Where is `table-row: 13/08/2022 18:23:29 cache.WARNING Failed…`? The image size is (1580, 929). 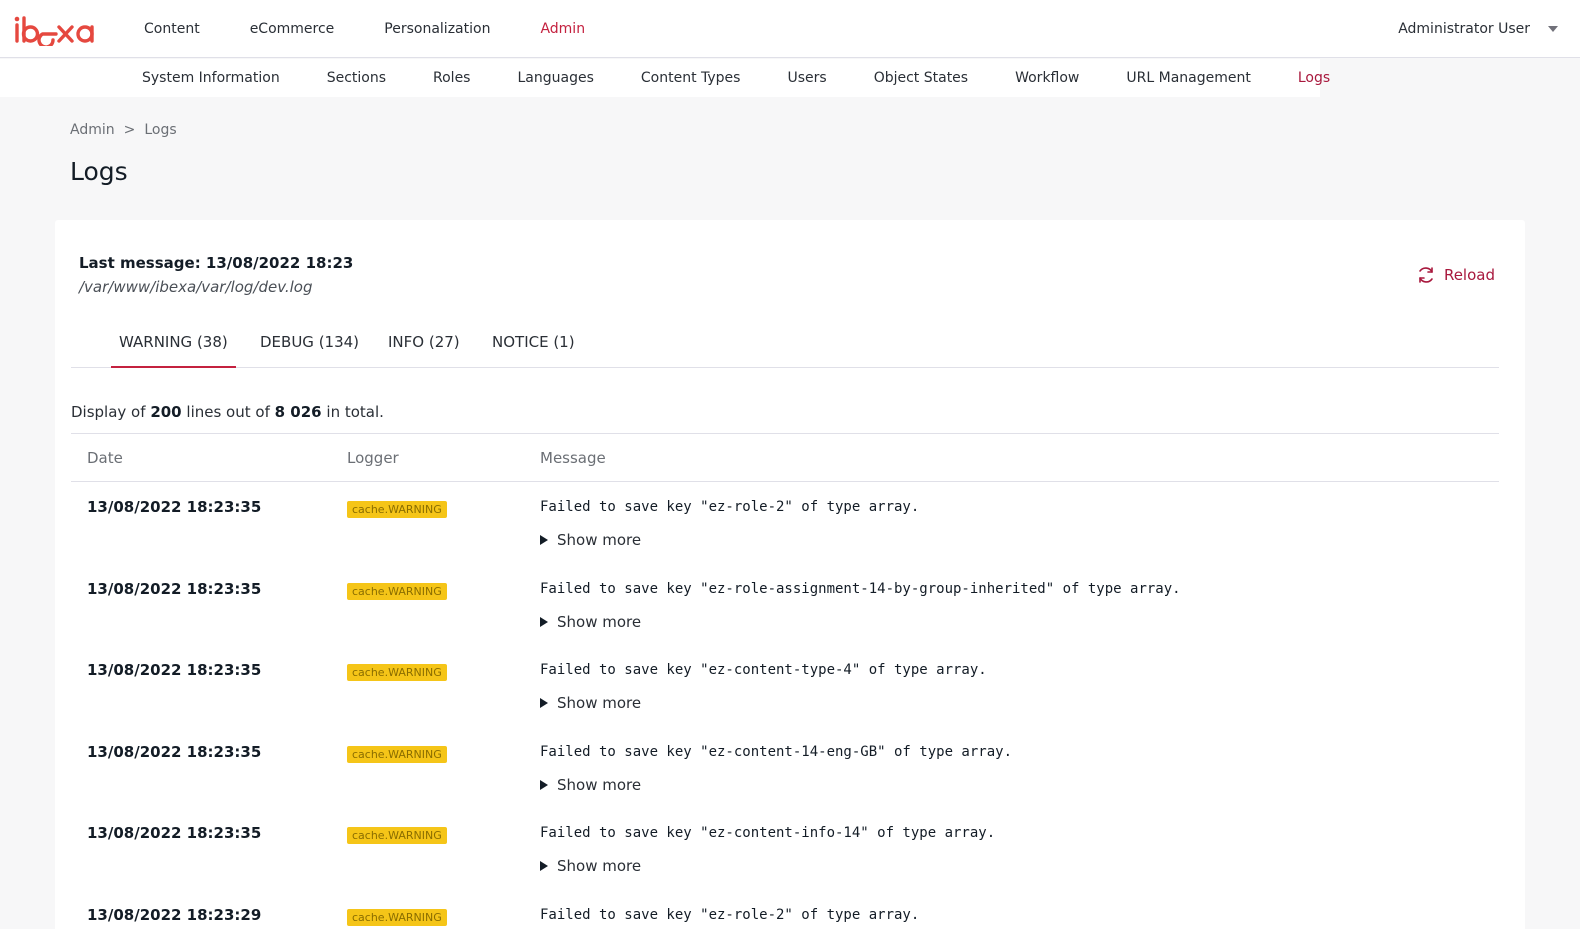
table-row: 13/08/2022 18:23:29 cache.WARNING Failed… is located at coordinates (785, 909).